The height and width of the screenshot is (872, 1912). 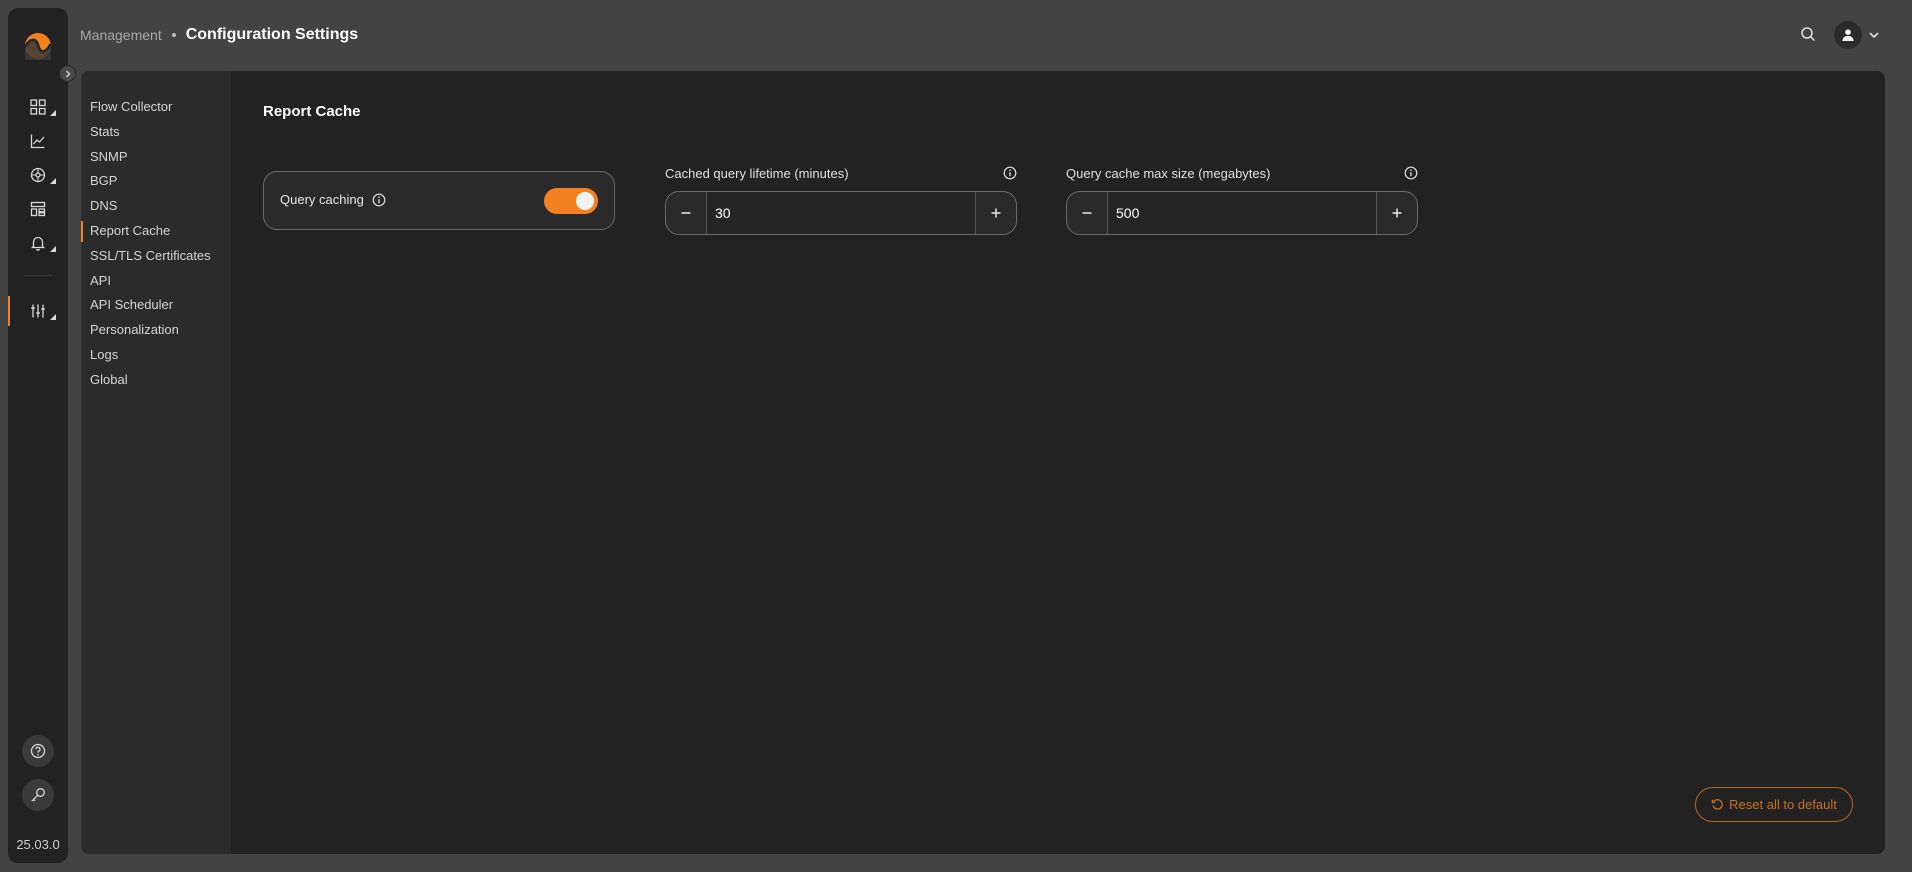 I want to click on user-icon, so click(x=1848, y=35).